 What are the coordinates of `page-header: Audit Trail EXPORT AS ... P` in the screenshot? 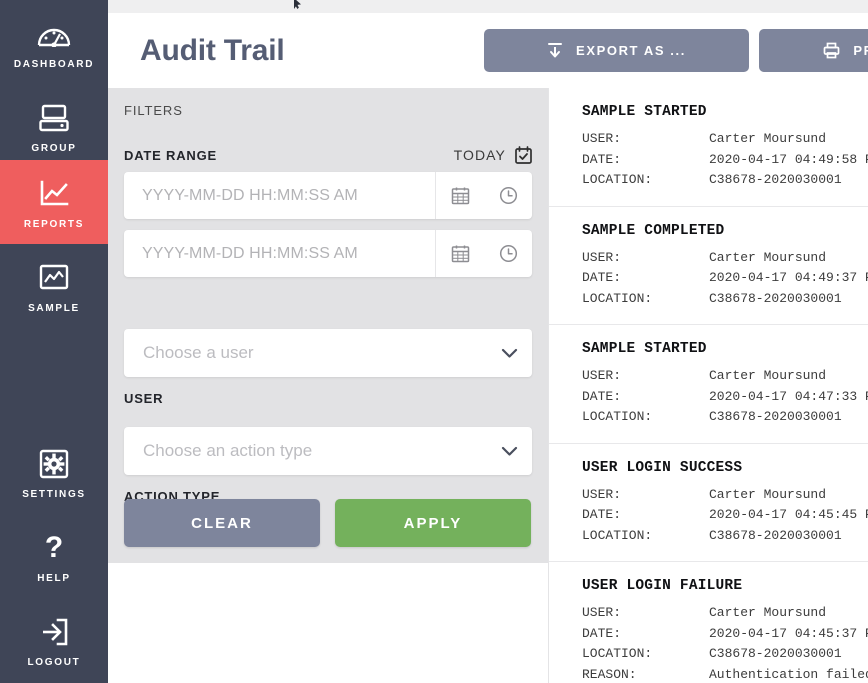 It's located at (488, 50).